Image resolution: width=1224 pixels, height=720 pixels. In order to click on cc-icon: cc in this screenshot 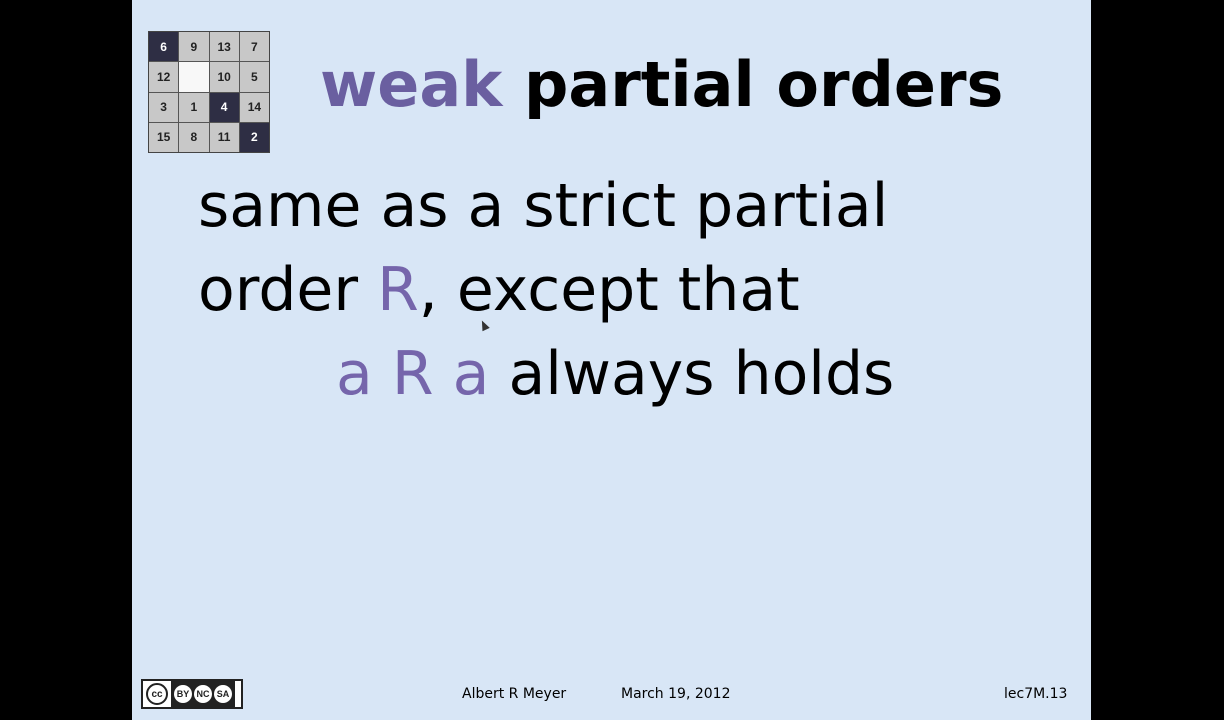, I will do `click(157, 694)`.